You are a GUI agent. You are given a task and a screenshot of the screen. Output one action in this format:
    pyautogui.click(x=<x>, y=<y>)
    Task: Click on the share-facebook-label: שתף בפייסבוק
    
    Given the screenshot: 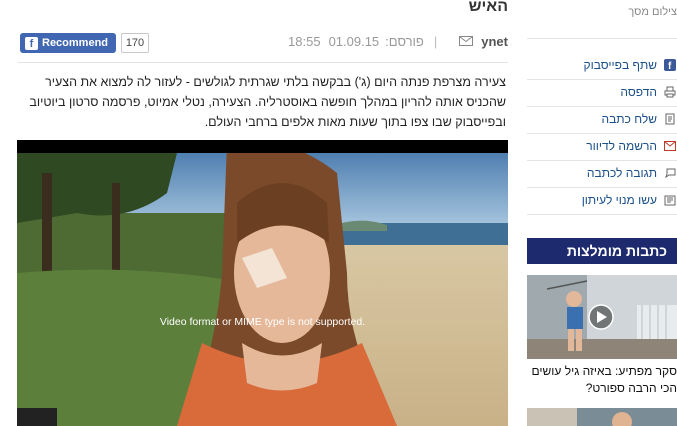 What is the action you would take?
    pyautogui.click(x=620, y=65)
    